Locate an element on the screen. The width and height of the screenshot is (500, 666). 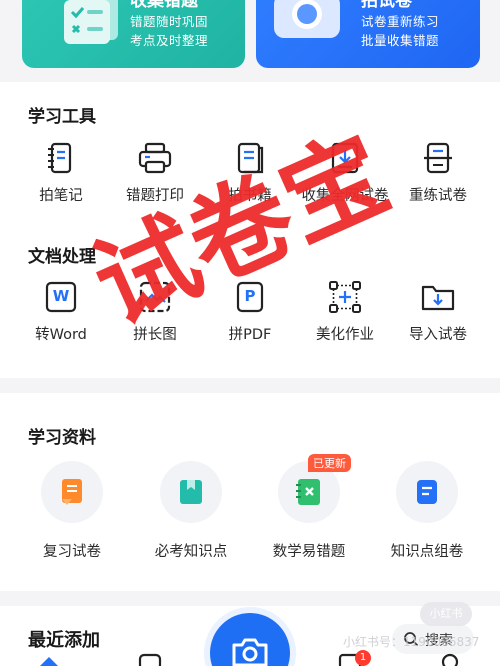
card-title: 收集错题 is located at coordinates (164, 5).